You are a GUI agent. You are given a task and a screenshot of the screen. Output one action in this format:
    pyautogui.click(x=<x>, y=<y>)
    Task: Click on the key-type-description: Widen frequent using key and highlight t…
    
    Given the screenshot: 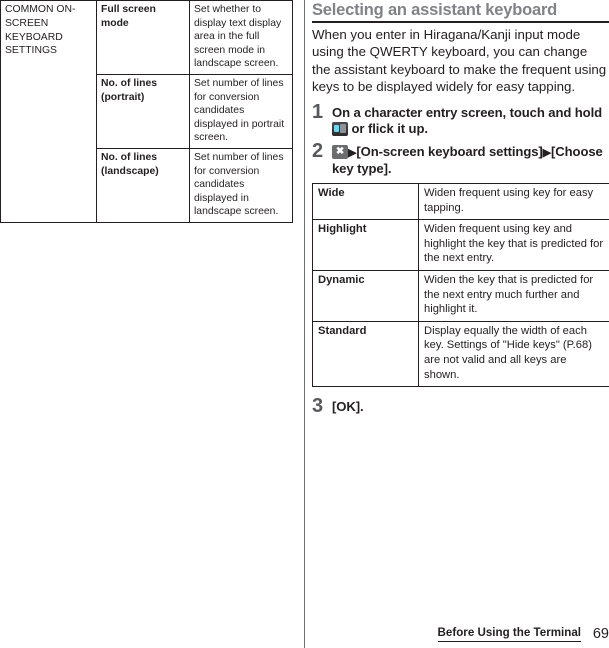 What is the action you would take?
    pyautogui.click(x=513, y=245)
    